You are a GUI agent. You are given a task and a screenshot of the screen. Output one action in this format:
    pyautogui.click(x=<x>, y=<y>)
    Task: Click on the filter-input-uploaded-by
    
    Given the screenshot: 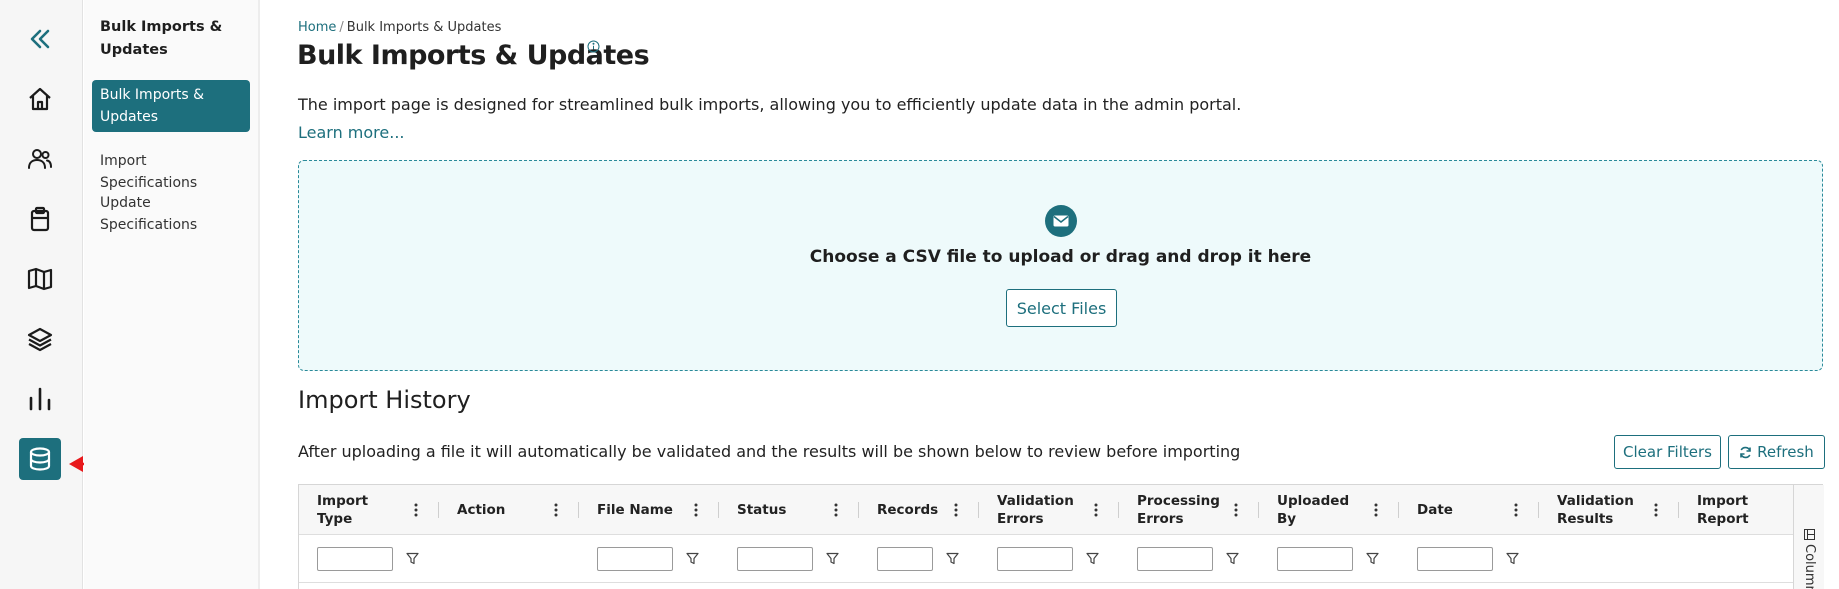 What is the action you would take?
    pyautogui.click(x=1315, y=559)
    